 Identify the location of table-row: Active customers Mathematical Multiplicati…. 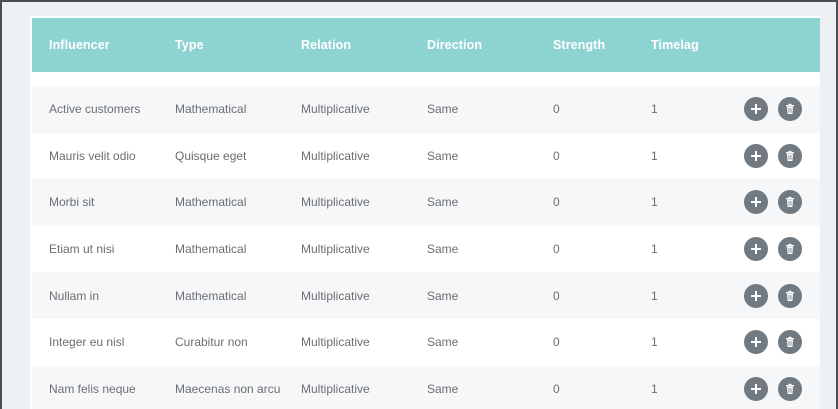
(426, 109).